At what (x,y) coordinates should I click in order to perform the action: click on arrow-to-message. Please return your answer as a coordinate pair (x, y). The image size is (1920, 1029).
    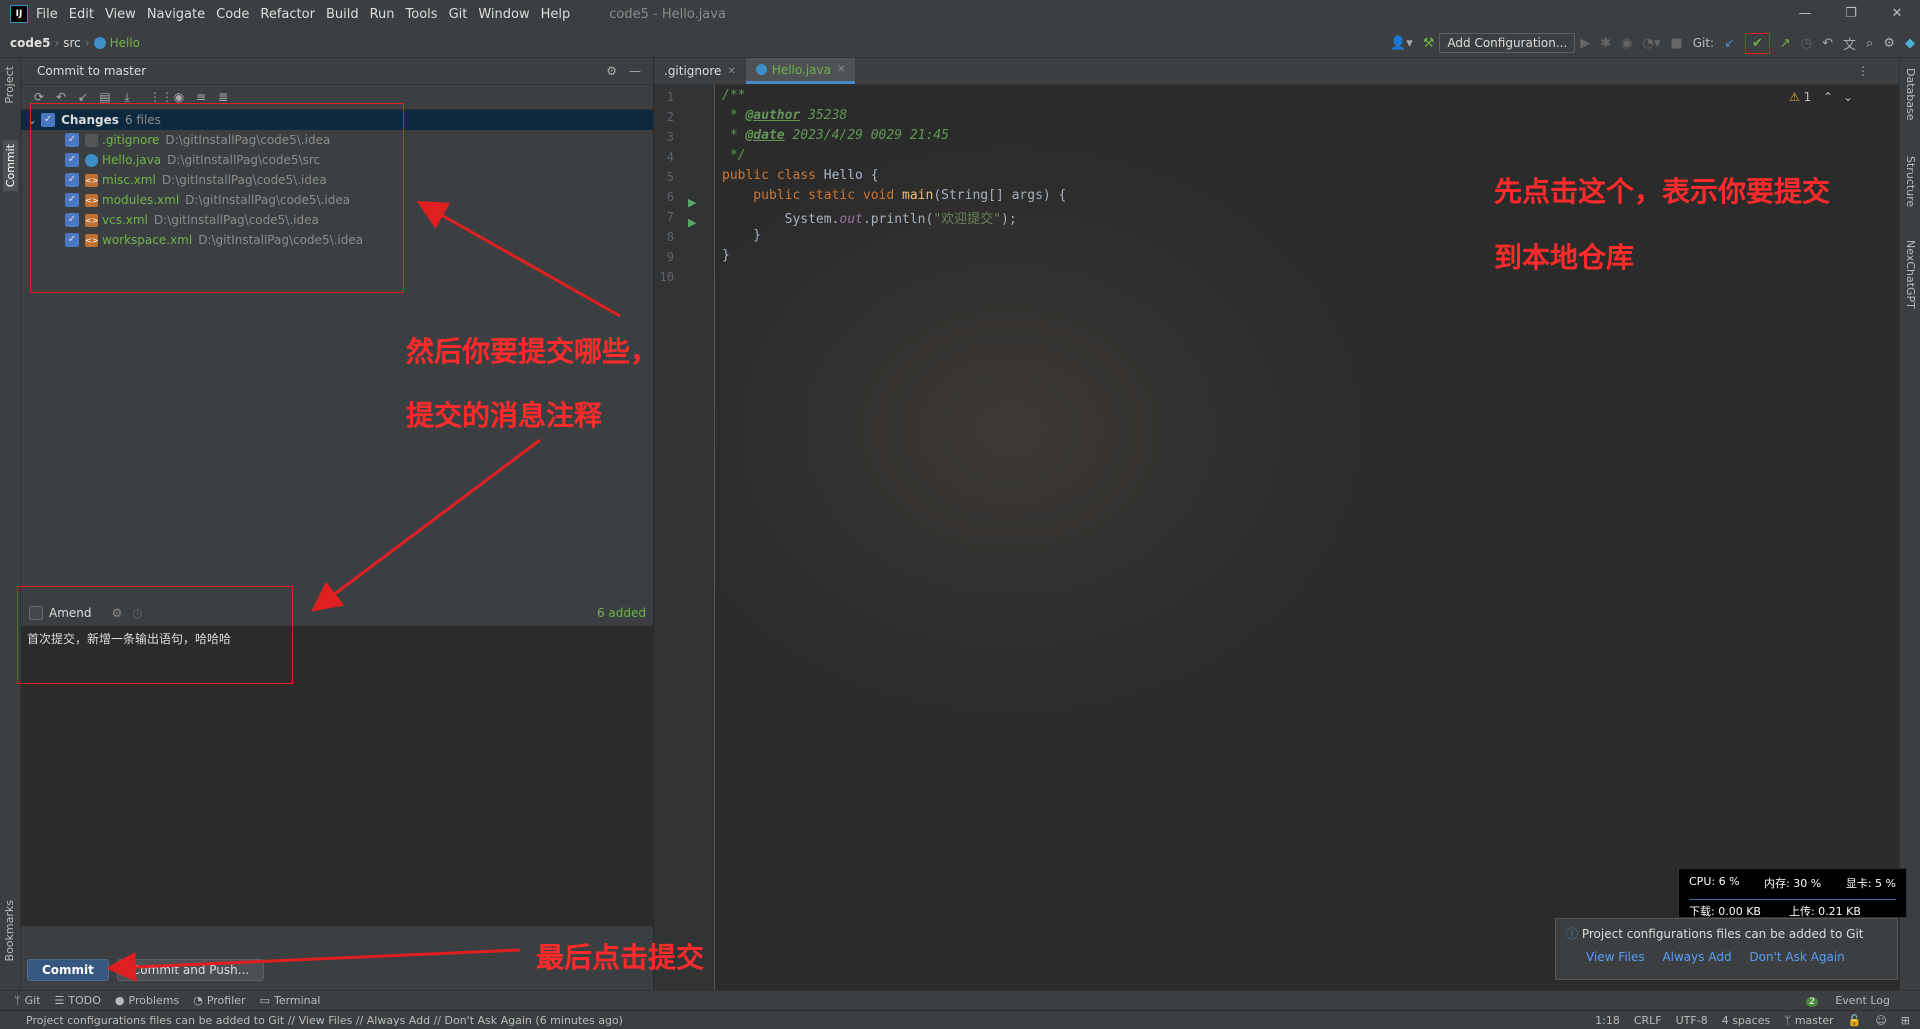
    Looking at the image, I should click on (426, 525).